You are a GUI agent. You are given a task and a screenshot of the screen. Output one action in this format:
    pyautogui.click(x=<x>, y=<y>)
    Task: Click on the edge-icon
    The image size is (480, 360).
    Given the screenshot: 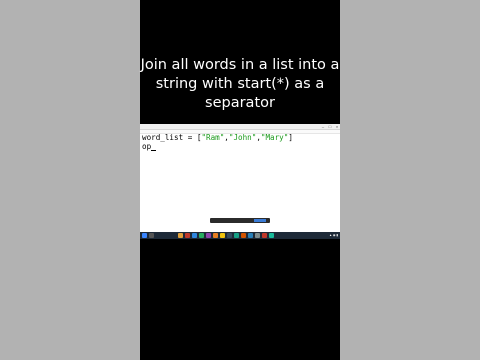 What is the action you would take?
    pyautogui.click(x=194, y=235)
    